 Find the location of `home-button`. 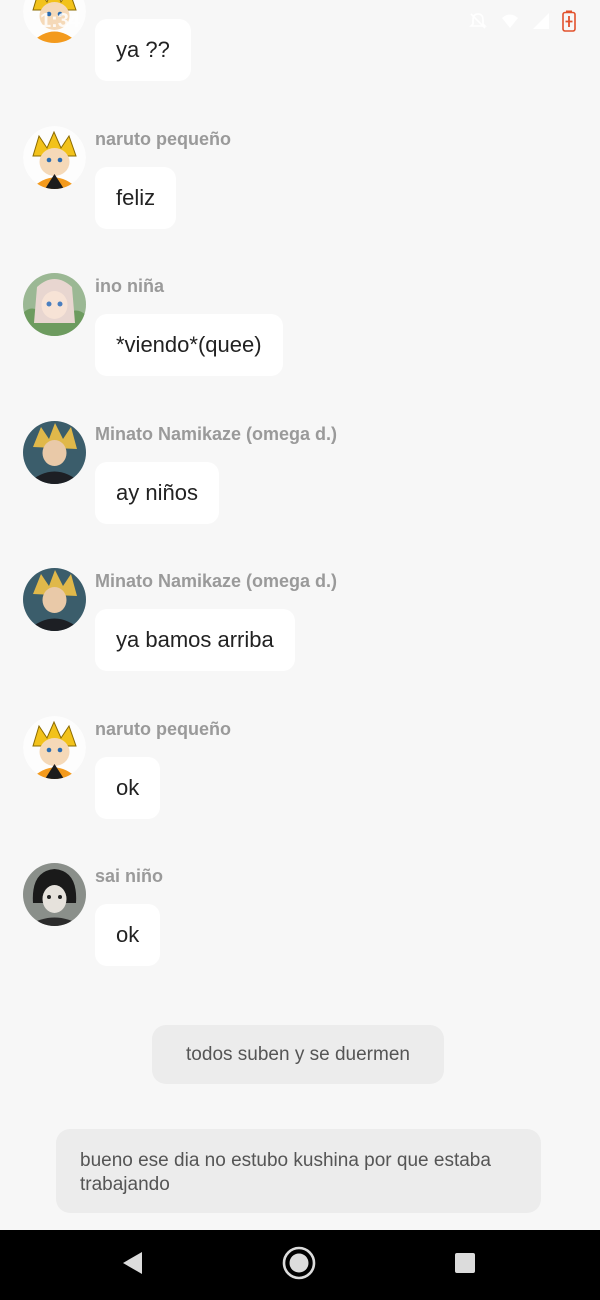

home-button is located at coordinates (299, 1265).